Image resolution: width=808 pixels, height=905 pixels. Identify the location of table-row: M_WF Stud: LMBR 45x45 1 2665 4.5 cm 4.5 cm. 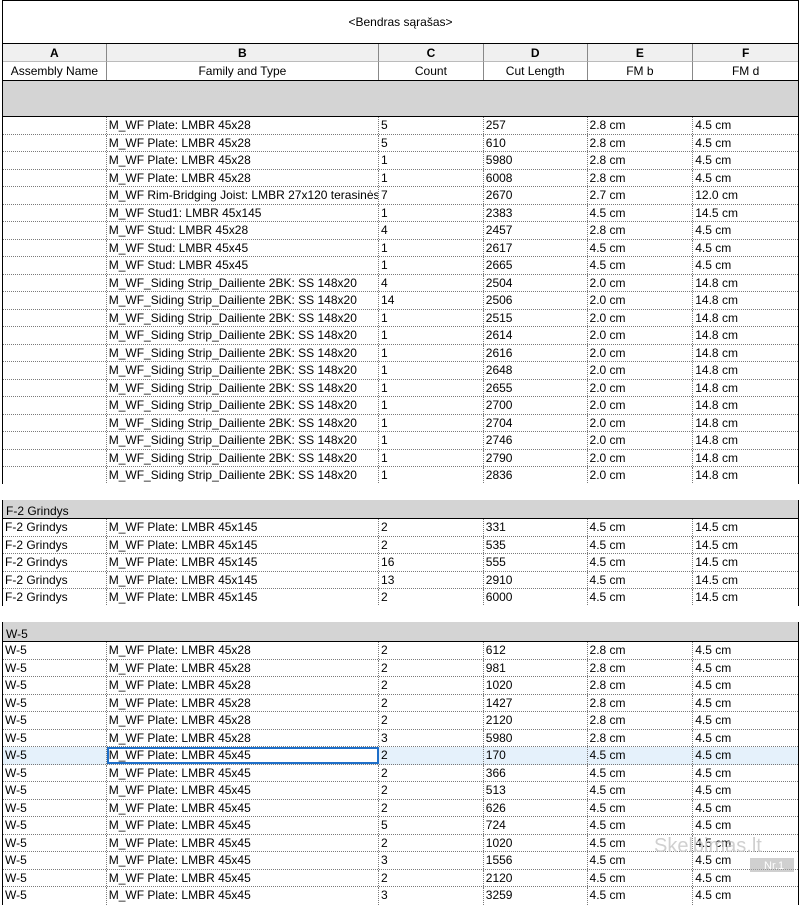
(400, 266).